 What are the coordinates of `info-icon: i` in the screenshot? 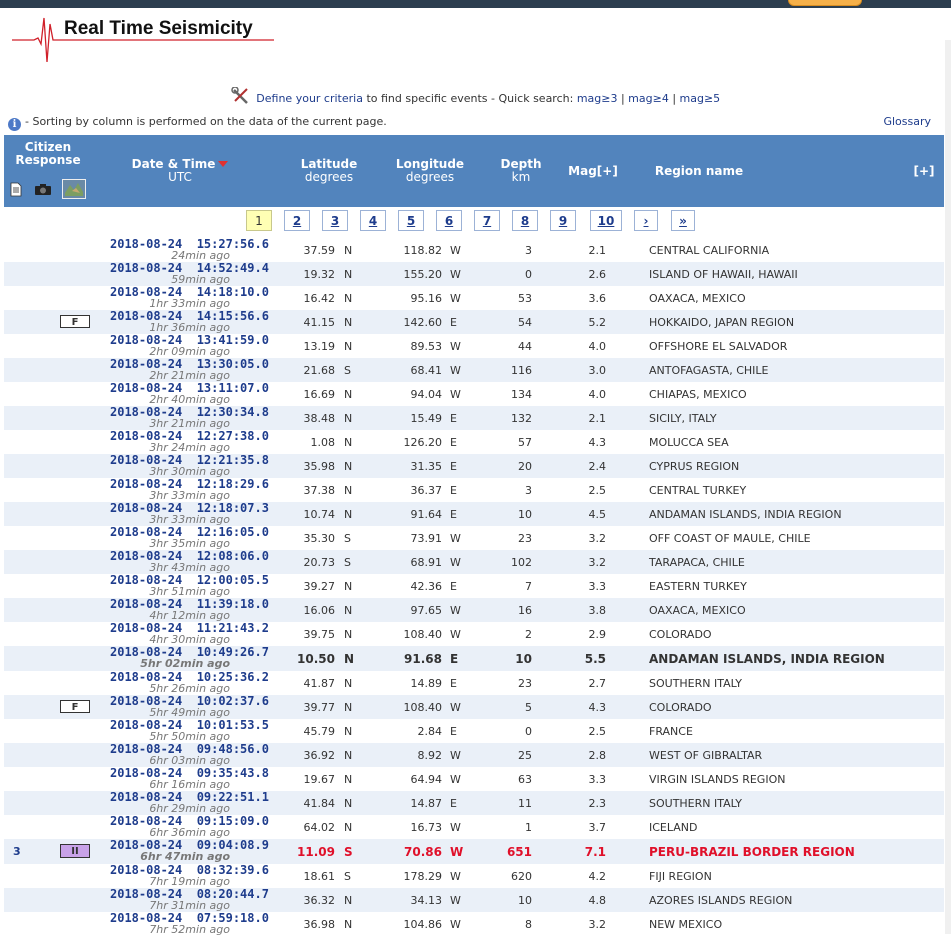 It's located at (14, 124).